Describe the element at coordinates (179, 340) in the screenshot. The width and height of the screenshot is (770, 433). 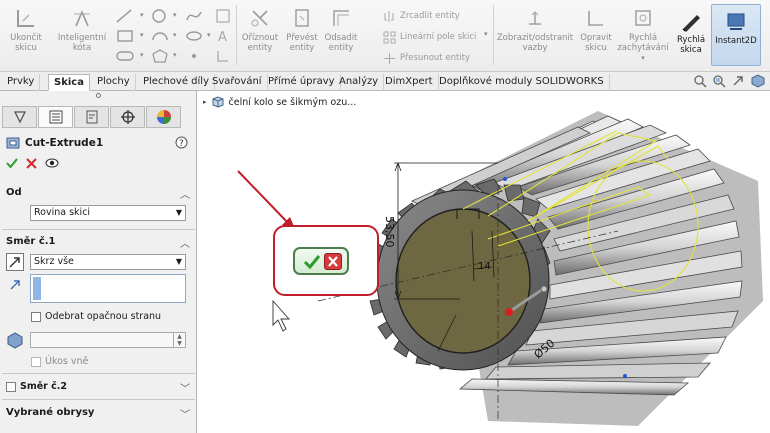
I see `spin-buttons: ▲ ▼` at that location.